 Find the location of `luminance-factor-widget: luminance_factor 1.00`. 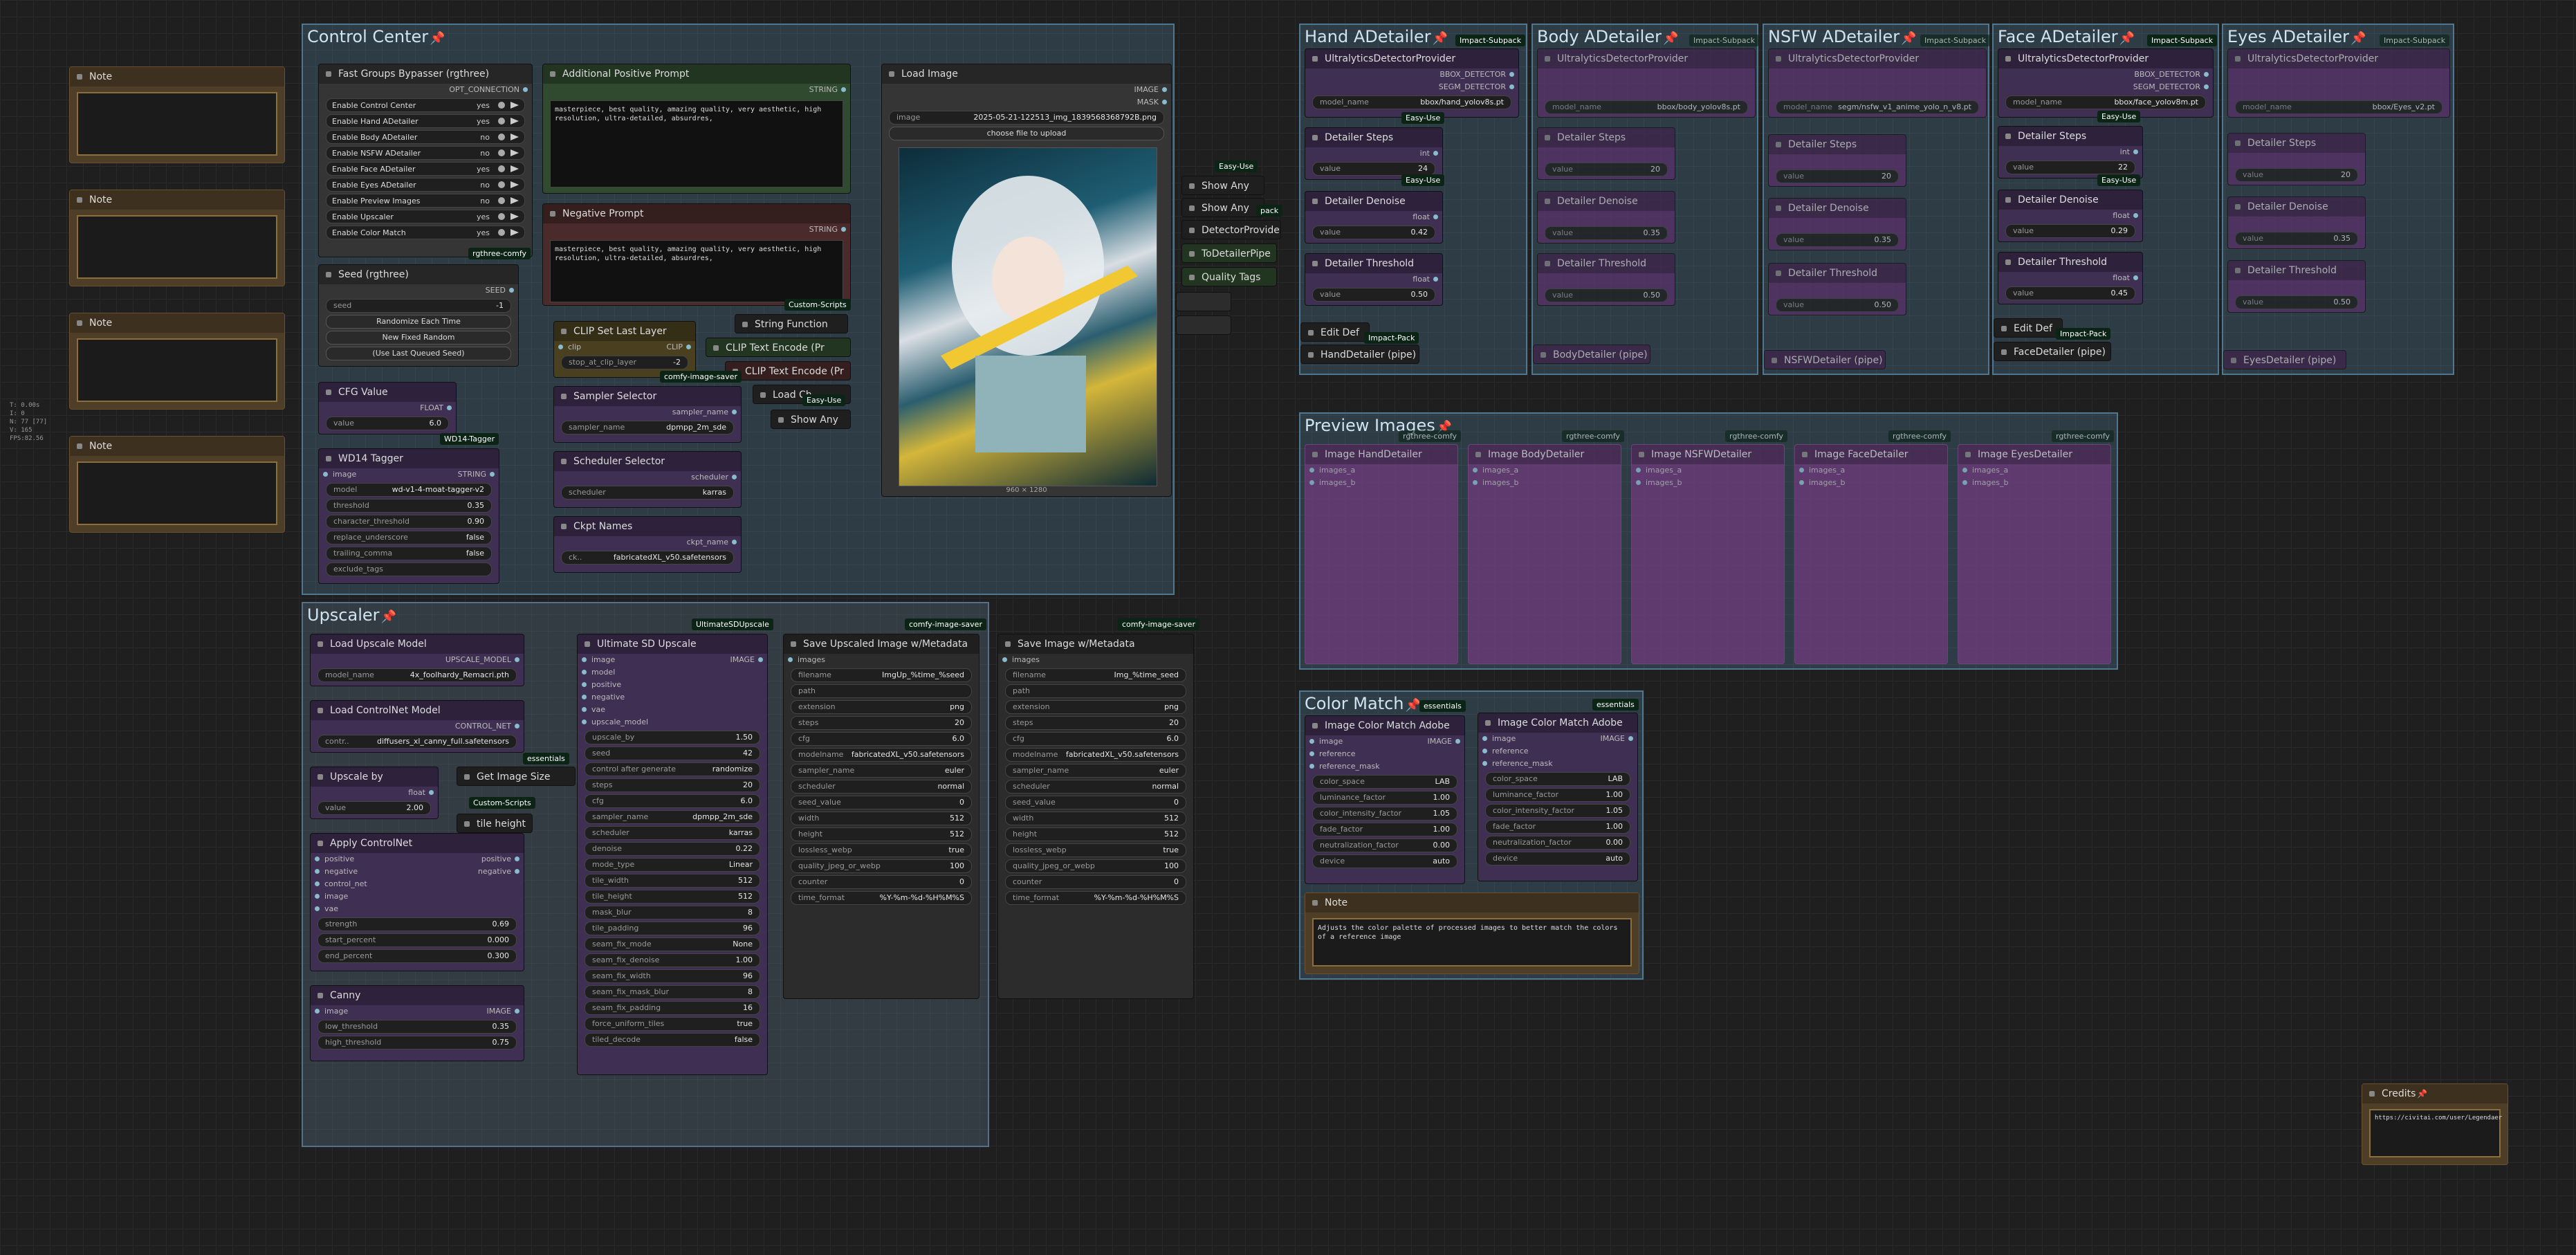

luminance-factor-widget: luminance_factor 1.00 is located at coordinates (1384, 798).